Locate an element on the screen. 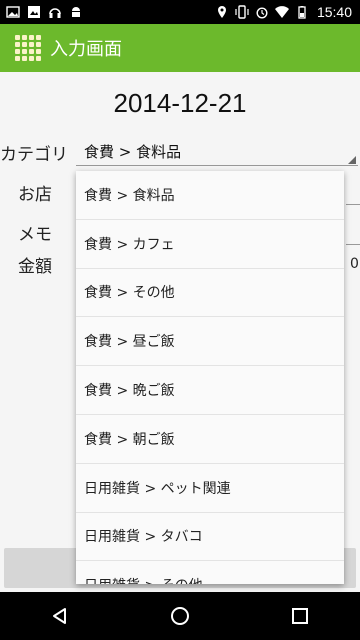 The height and width of the screenshot is (640, 360). page-title: 入力画面 is located at coordinates (86, 49).